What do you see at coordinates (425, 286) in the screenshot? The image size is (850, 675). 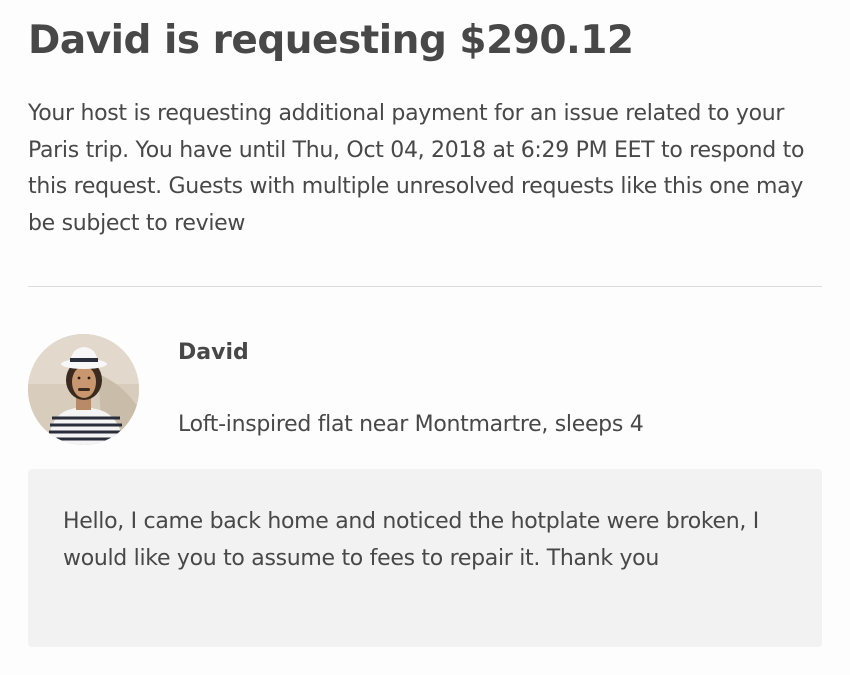 I see `section-divider` at bounding box center [425, 286].